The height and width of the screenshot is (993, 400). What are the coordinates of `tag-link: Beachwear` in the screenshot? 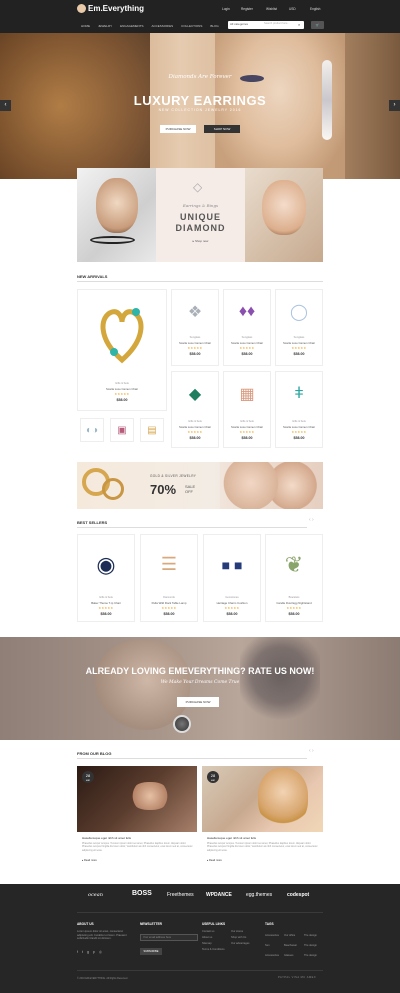 It's located at (290, 945).